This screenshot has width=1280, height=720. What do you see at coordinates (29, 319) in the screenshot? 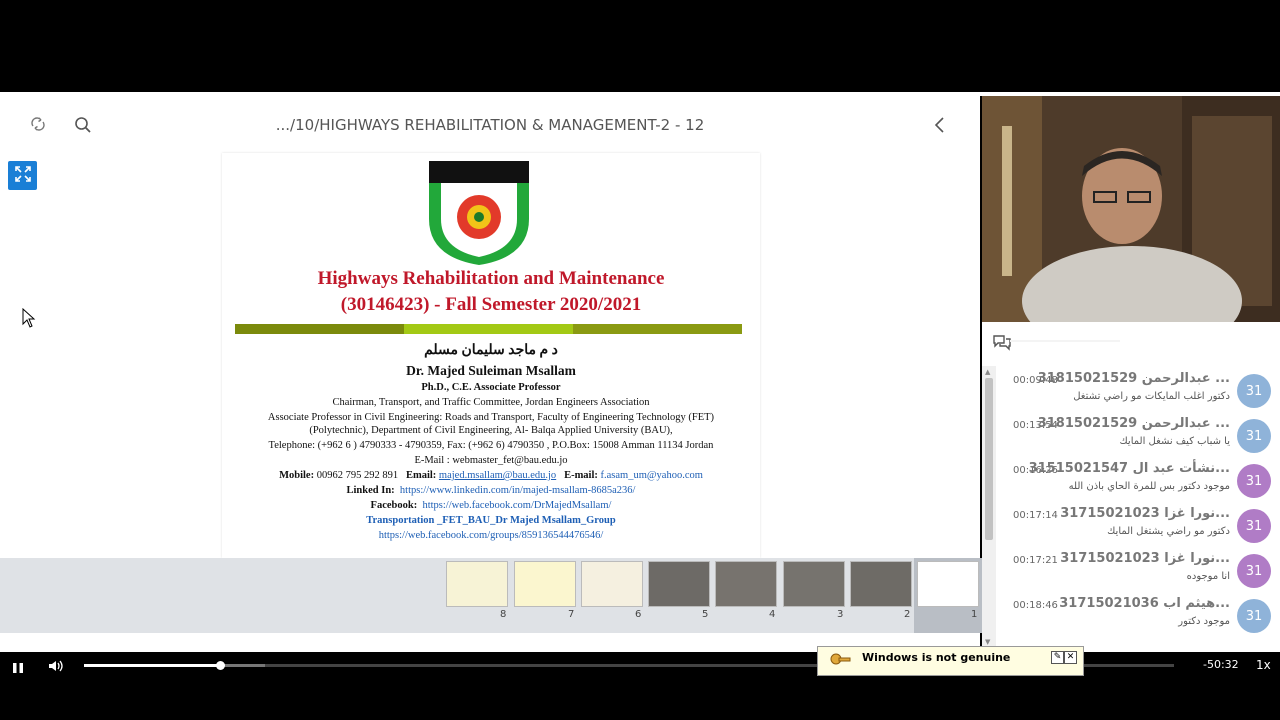
I see `mouse-cursor` at bounding box center [29, 319].